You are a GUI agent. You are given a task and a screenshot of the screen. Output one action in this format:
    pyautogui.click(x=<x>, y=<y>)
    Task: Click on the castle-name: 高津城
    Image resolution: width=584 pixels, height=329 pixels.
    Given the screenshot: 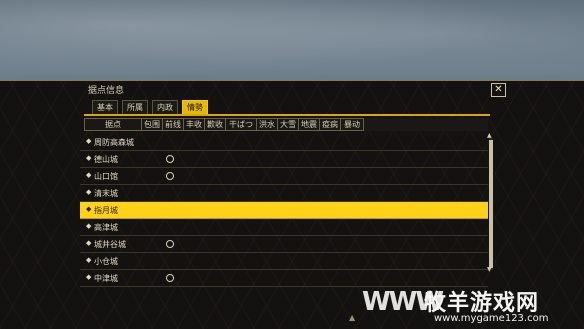 What is the action you would take?
    pyautogui.click(x=106, y=227)
    